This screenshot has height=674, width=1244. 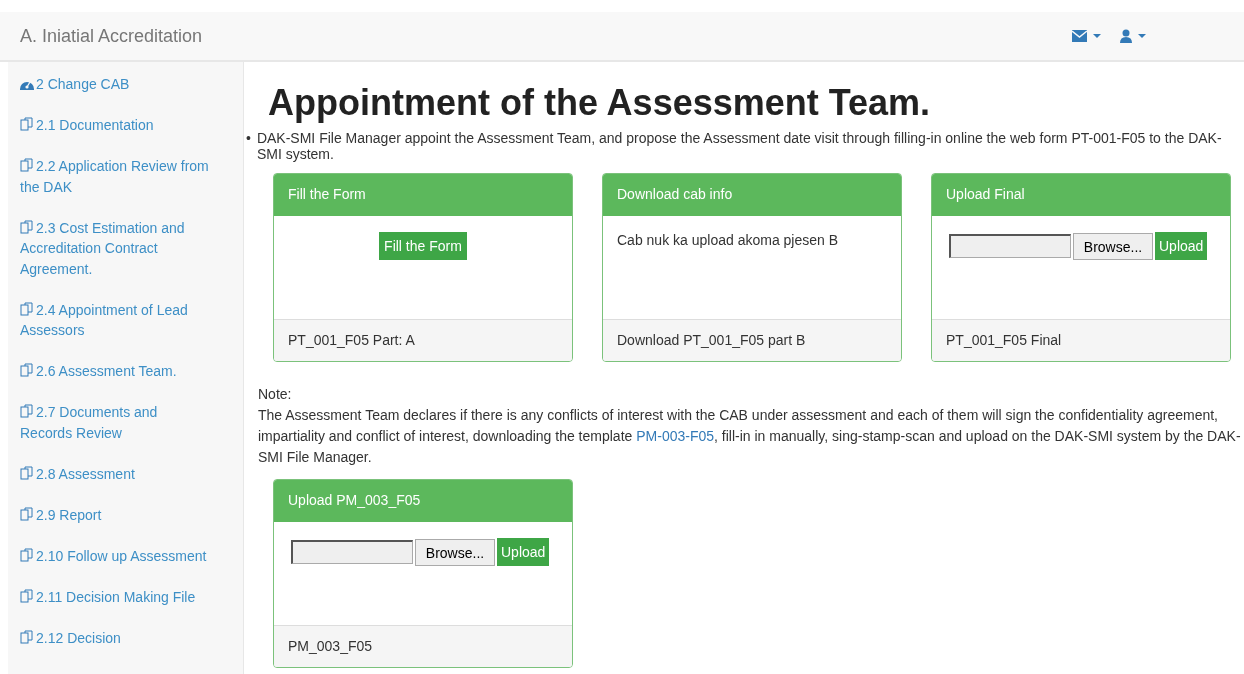 I want to click on fill-form-button: Fill the Form, so click(x=423, y=246).